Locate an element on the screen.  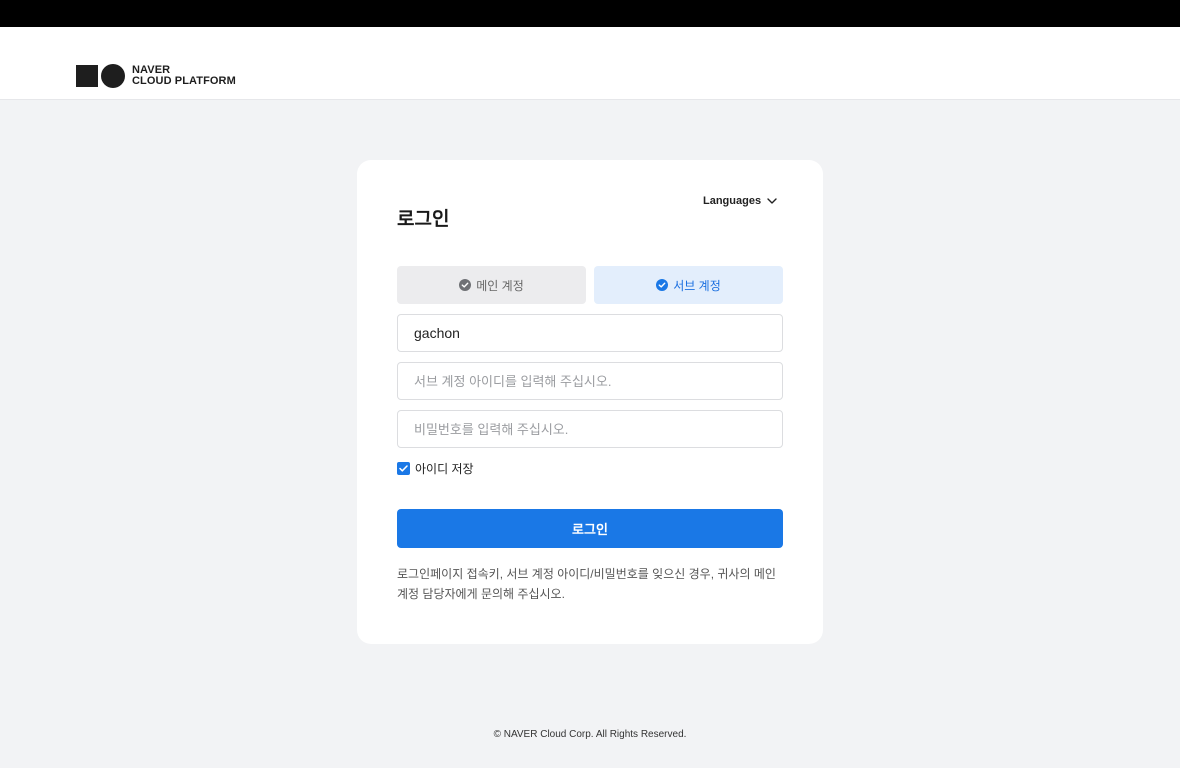
chevron-down-icon is located at coordinates (772, 201).